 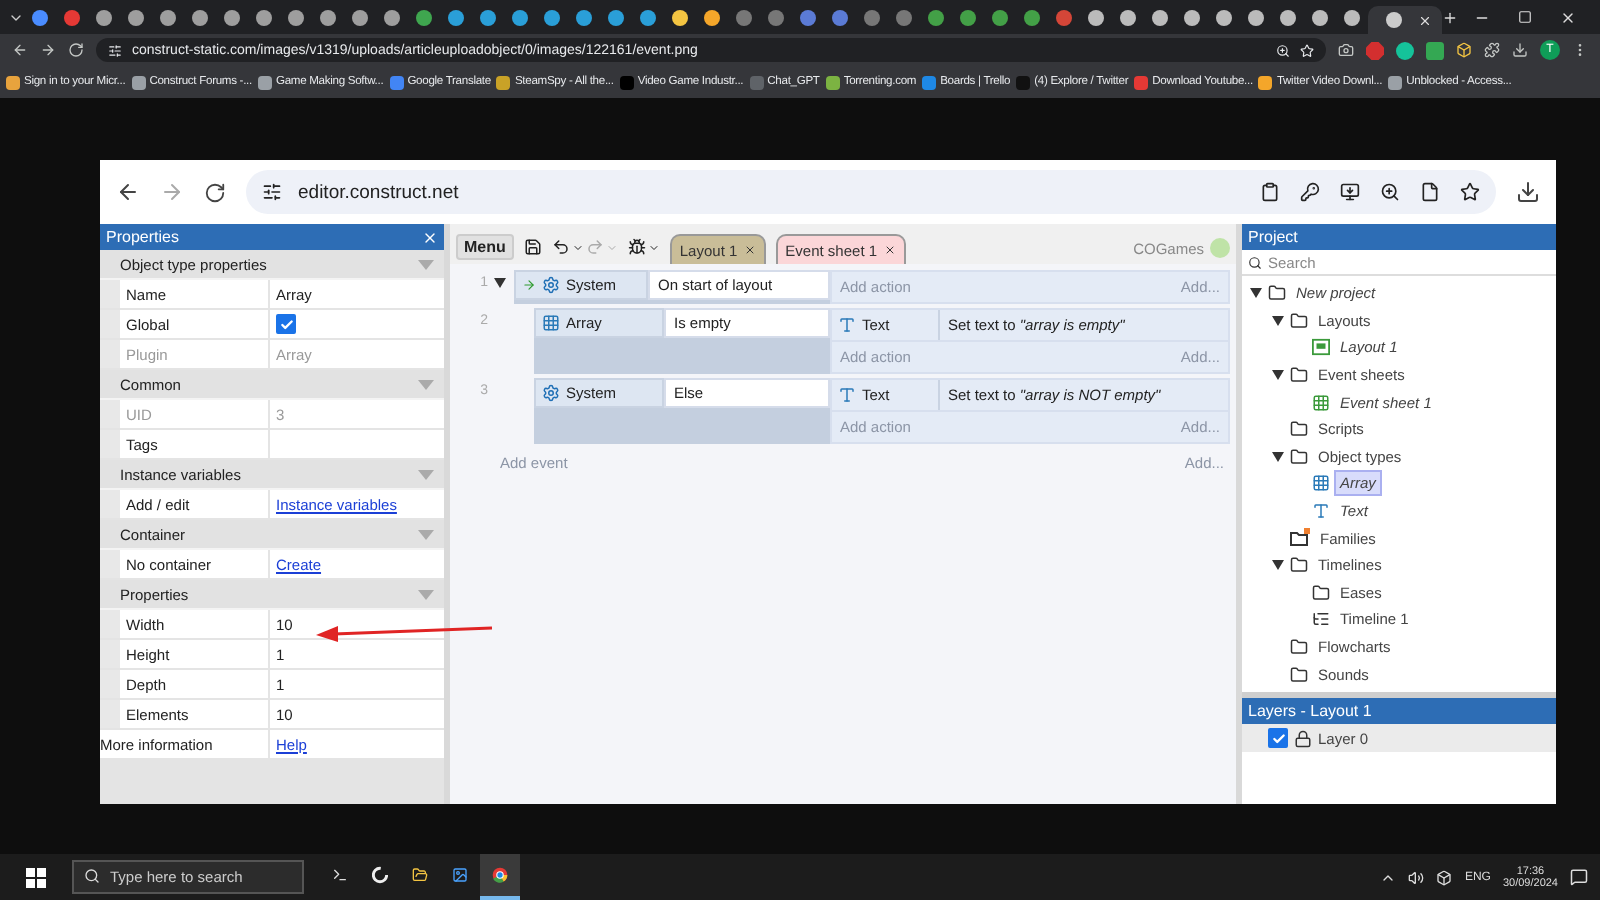 I want to click on active-tab, so click(x=1405, y=20).